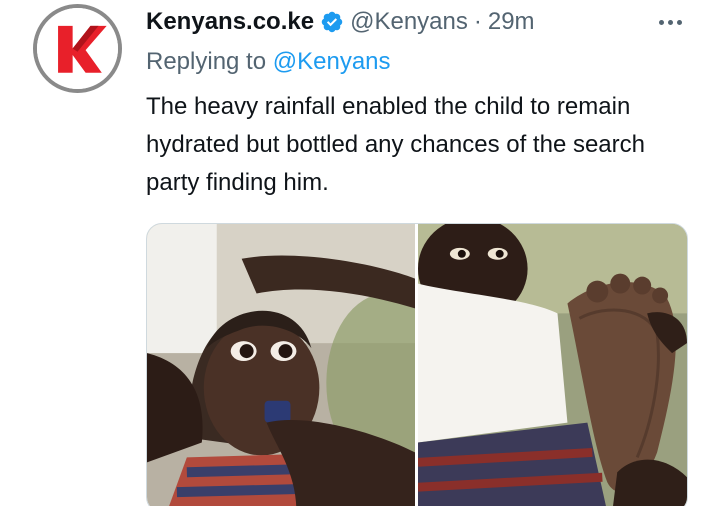  I want to click on tweet-header: Kenyans.co.ke @Kenyans · 29m, so click(340, 22).